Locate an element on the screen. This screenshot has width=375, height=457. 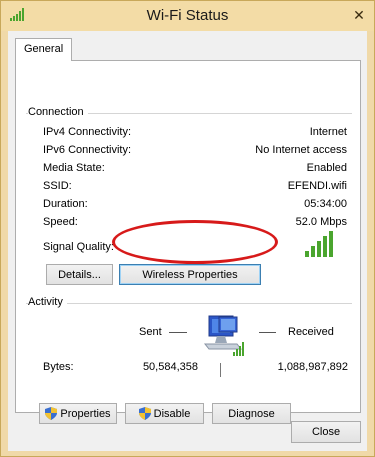
ssid-label: SSID: is located at coordinates (57, 186).